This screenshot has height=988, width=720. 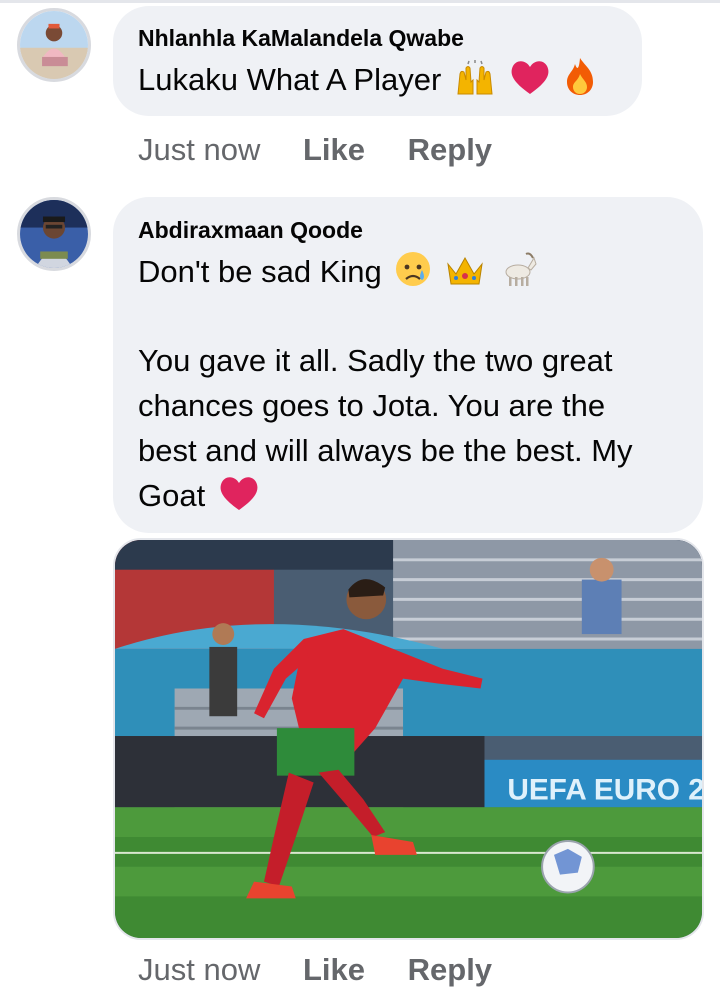 What do you see at coordinates (372, 405) in the screenshot?
I see `comment-body-line-2: chances goes to Jota. You are the` at bounding box center [372, 405].